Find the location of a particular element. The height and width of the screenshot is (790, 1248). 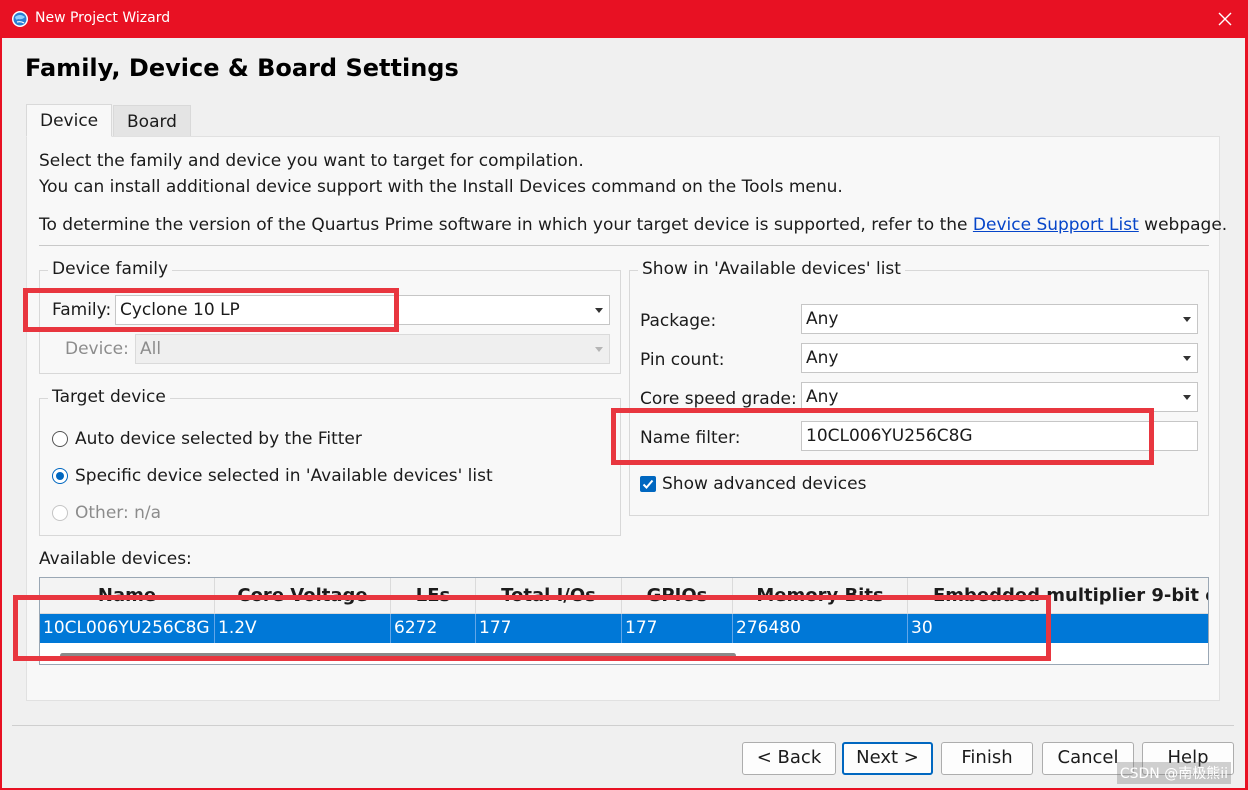

device-combo-value: All is located at coordinates (151, 349).